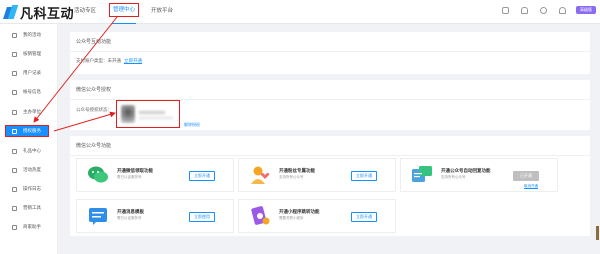 The height and width of the screenshot is (254, 600). What do you see at coordinates (156, 118) in the screenshot?
I see `account-id-blurred` at bounding box center [156, 118].